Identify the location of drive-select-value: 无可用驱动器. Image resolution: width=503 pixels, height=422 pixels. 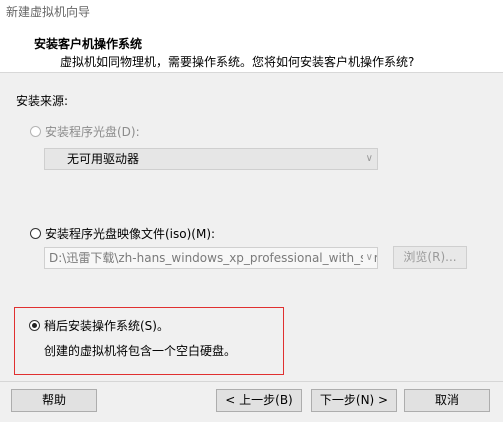
(103, 159).